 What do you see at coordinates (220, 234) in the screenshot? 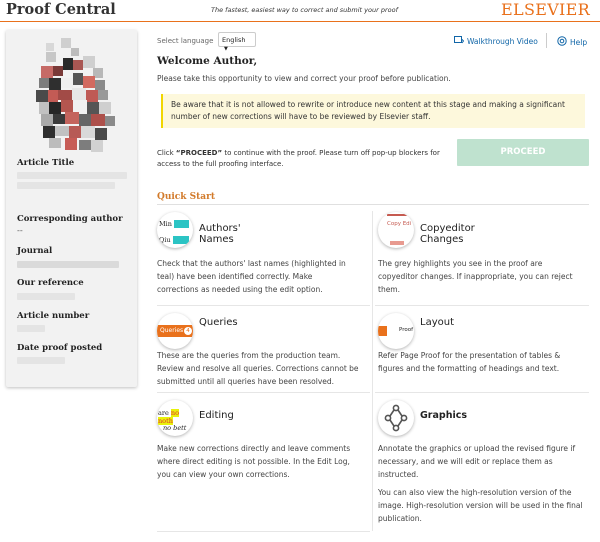
I see `authors-names-title: Authors' Names` at bounding box center [220, 234].